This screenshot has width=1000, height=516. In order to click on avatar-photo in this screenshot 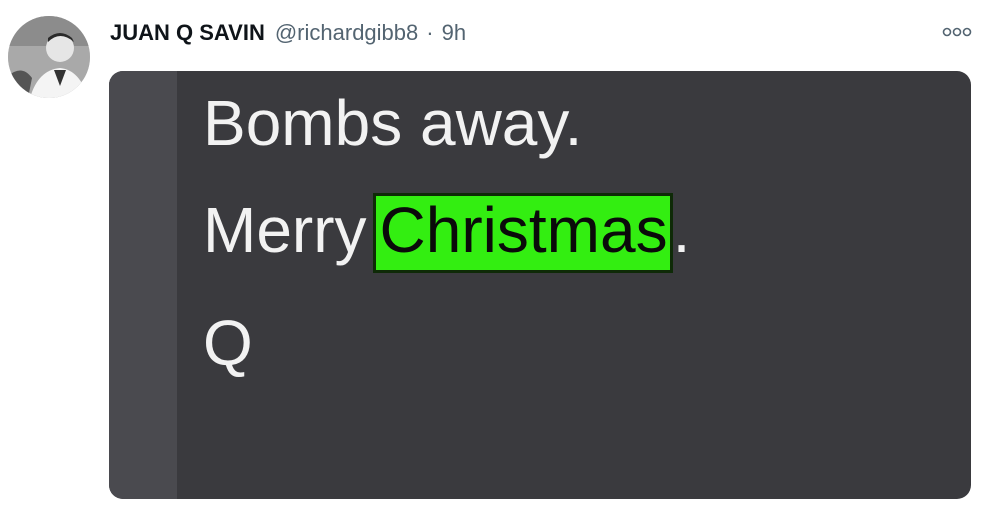, I will do `click(49, 57)`.